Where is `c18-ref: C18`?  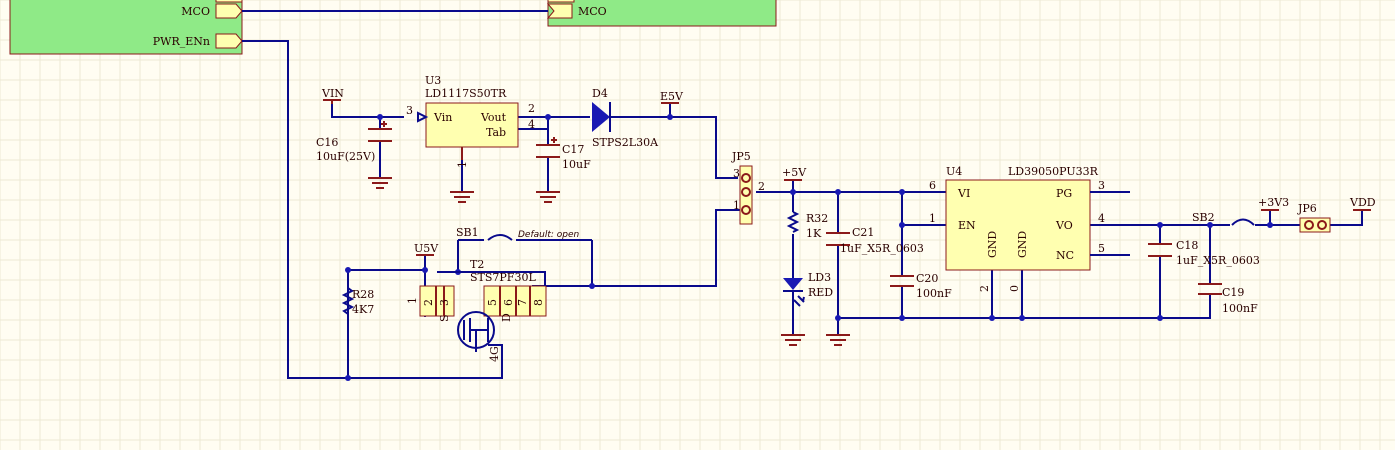
c18-ref: C18 is located at coordinates (1187, 245).